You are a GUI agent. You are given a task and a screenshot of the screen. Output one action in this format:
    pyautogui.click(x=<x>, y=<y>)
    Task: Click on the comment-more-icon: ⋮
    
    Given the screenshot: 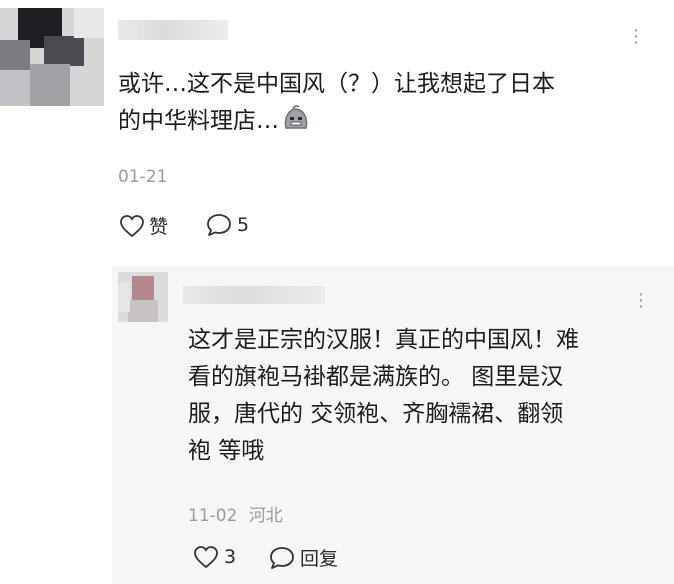 What is the action you would take?
    pyautogui.click(x=636, y=37)
    